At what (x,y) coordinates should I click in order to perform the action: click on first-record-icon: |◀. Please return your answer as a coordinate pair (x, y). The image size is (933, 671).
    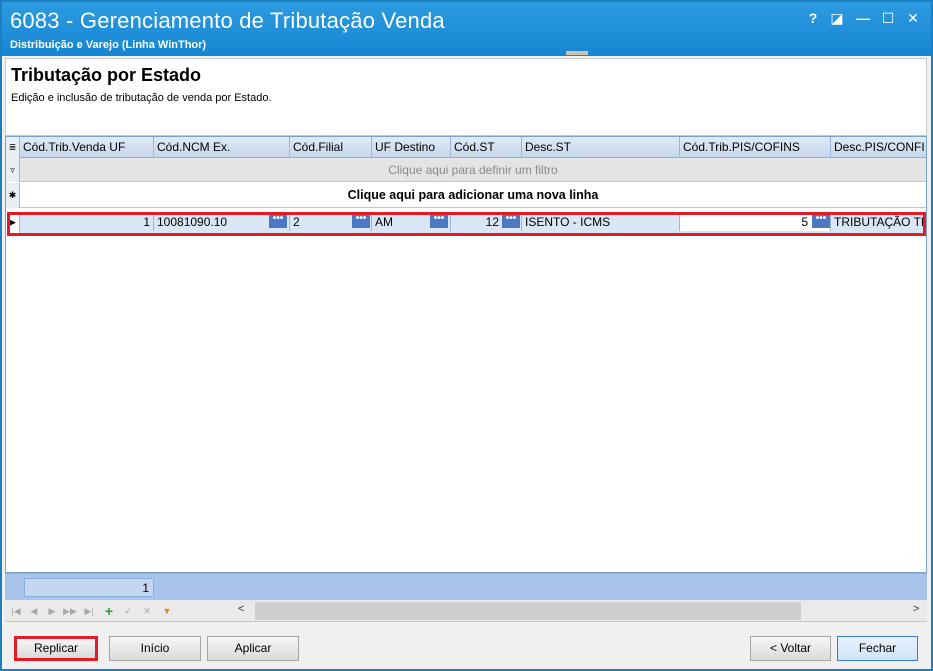
    Looking at the image, I should click on (16, 611).